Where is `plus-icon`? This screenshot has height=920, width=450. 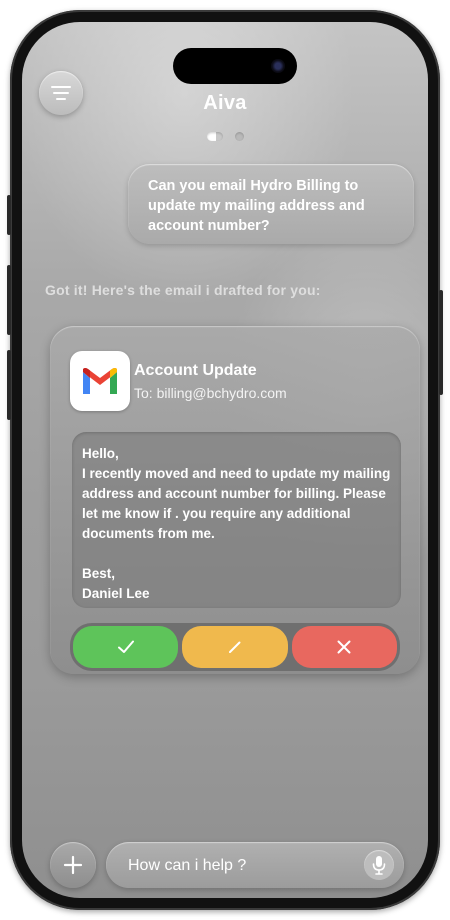
plus-icon is located at coordinates (73, 865).